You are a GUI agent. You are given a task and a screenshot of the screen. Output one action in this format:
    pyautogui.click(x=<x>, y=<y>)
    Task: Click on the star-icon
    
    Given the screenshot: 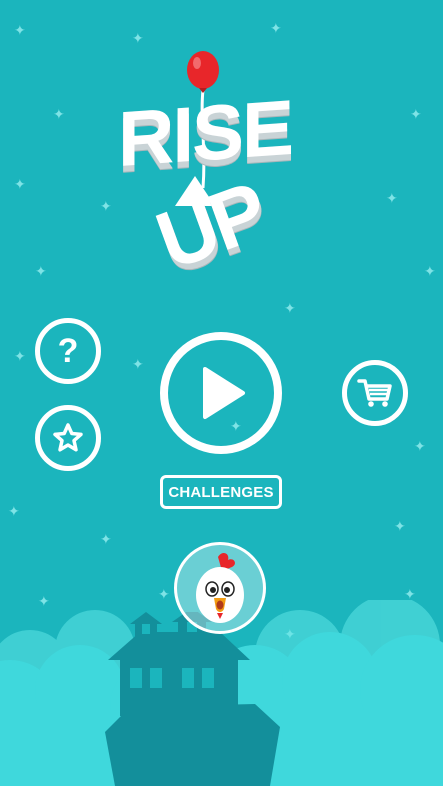 What is the action you would take?
    pyautogui.click(x=68, y=437)
    